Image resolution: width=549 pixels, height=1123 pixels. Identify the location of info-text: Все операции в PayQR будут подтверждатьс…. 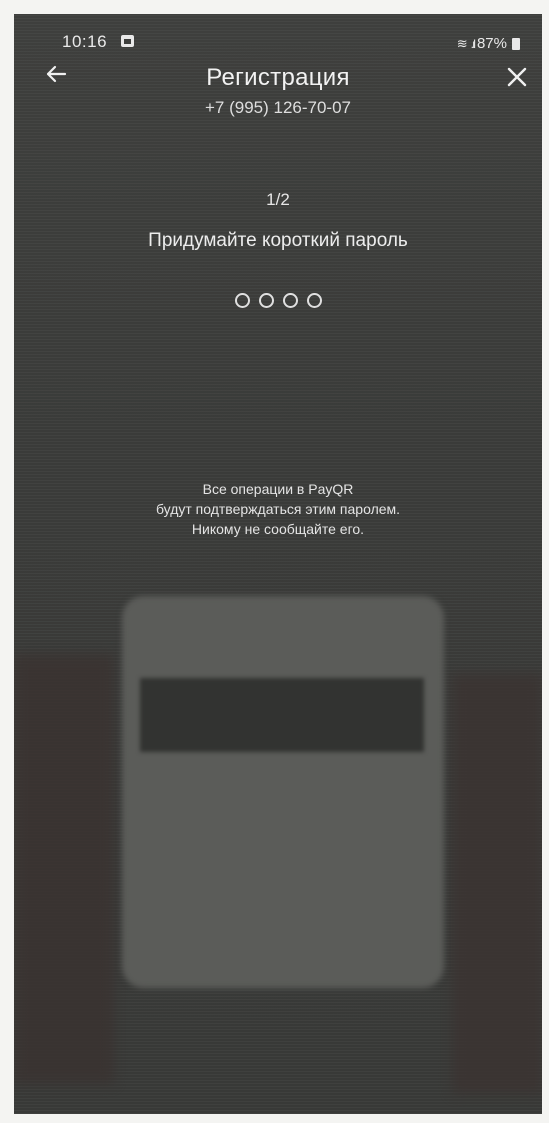
(278, 509).